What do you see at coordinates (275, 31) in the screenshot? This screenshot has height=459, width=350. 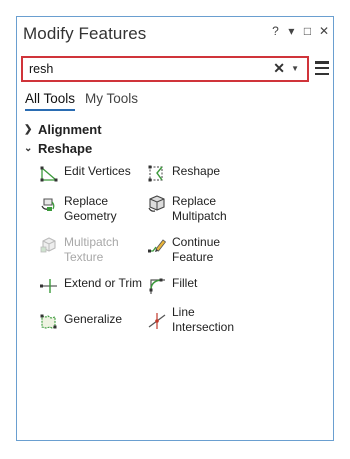 I see `help-icon: ?` at bounding box center [275, 31].